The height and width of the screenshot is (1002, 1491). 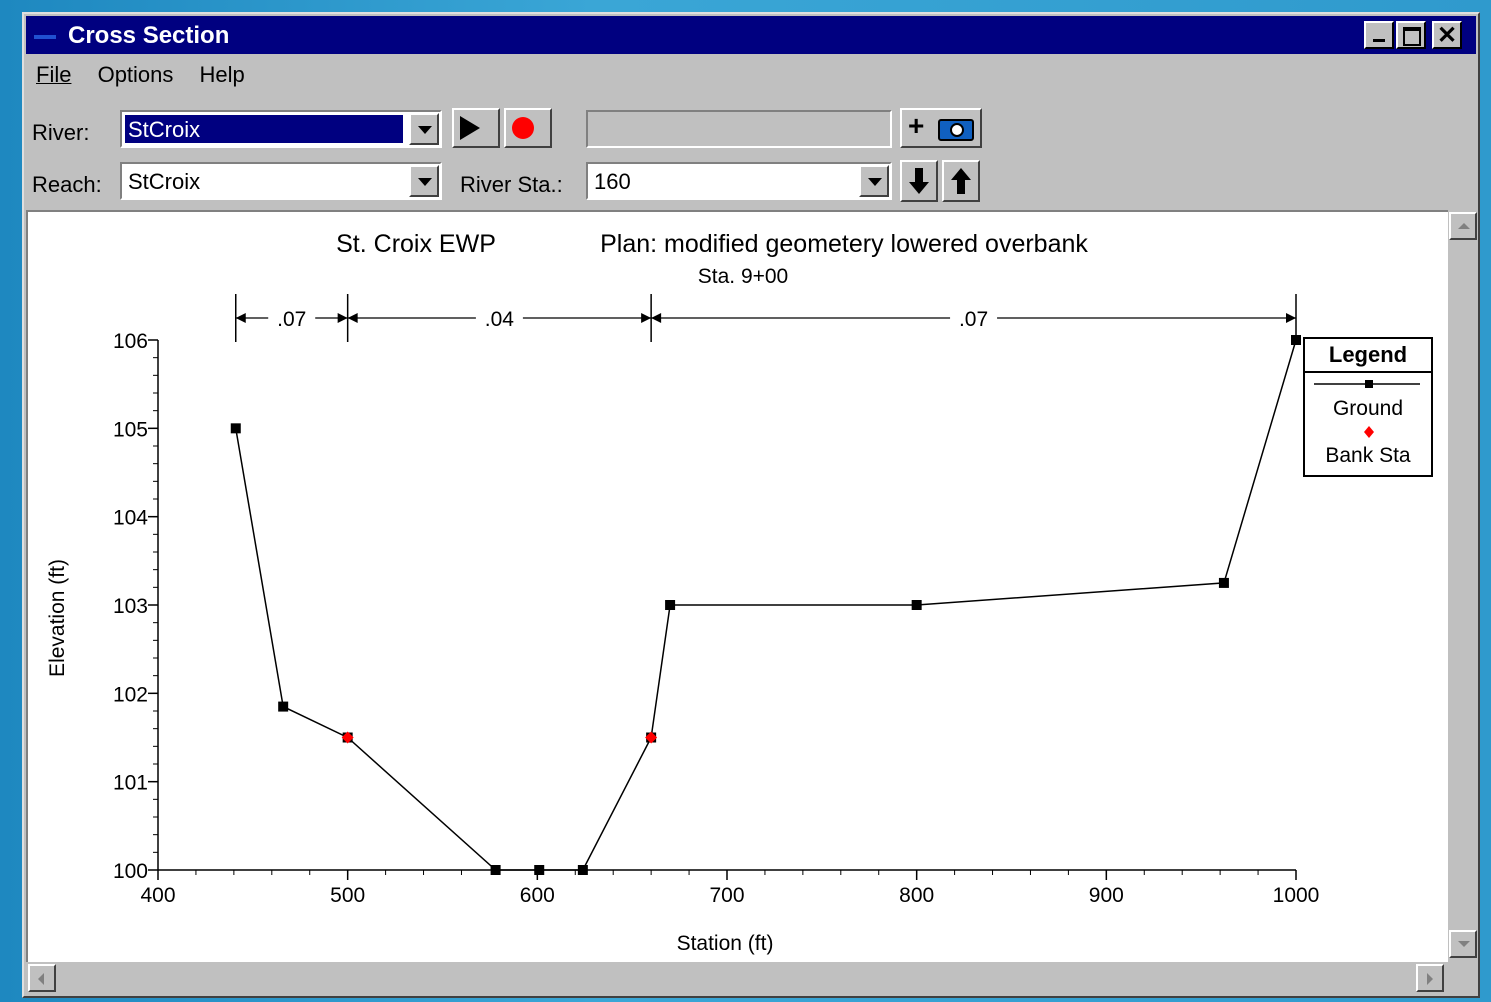 I want to click on profile-field, so click(x=739, y=129).